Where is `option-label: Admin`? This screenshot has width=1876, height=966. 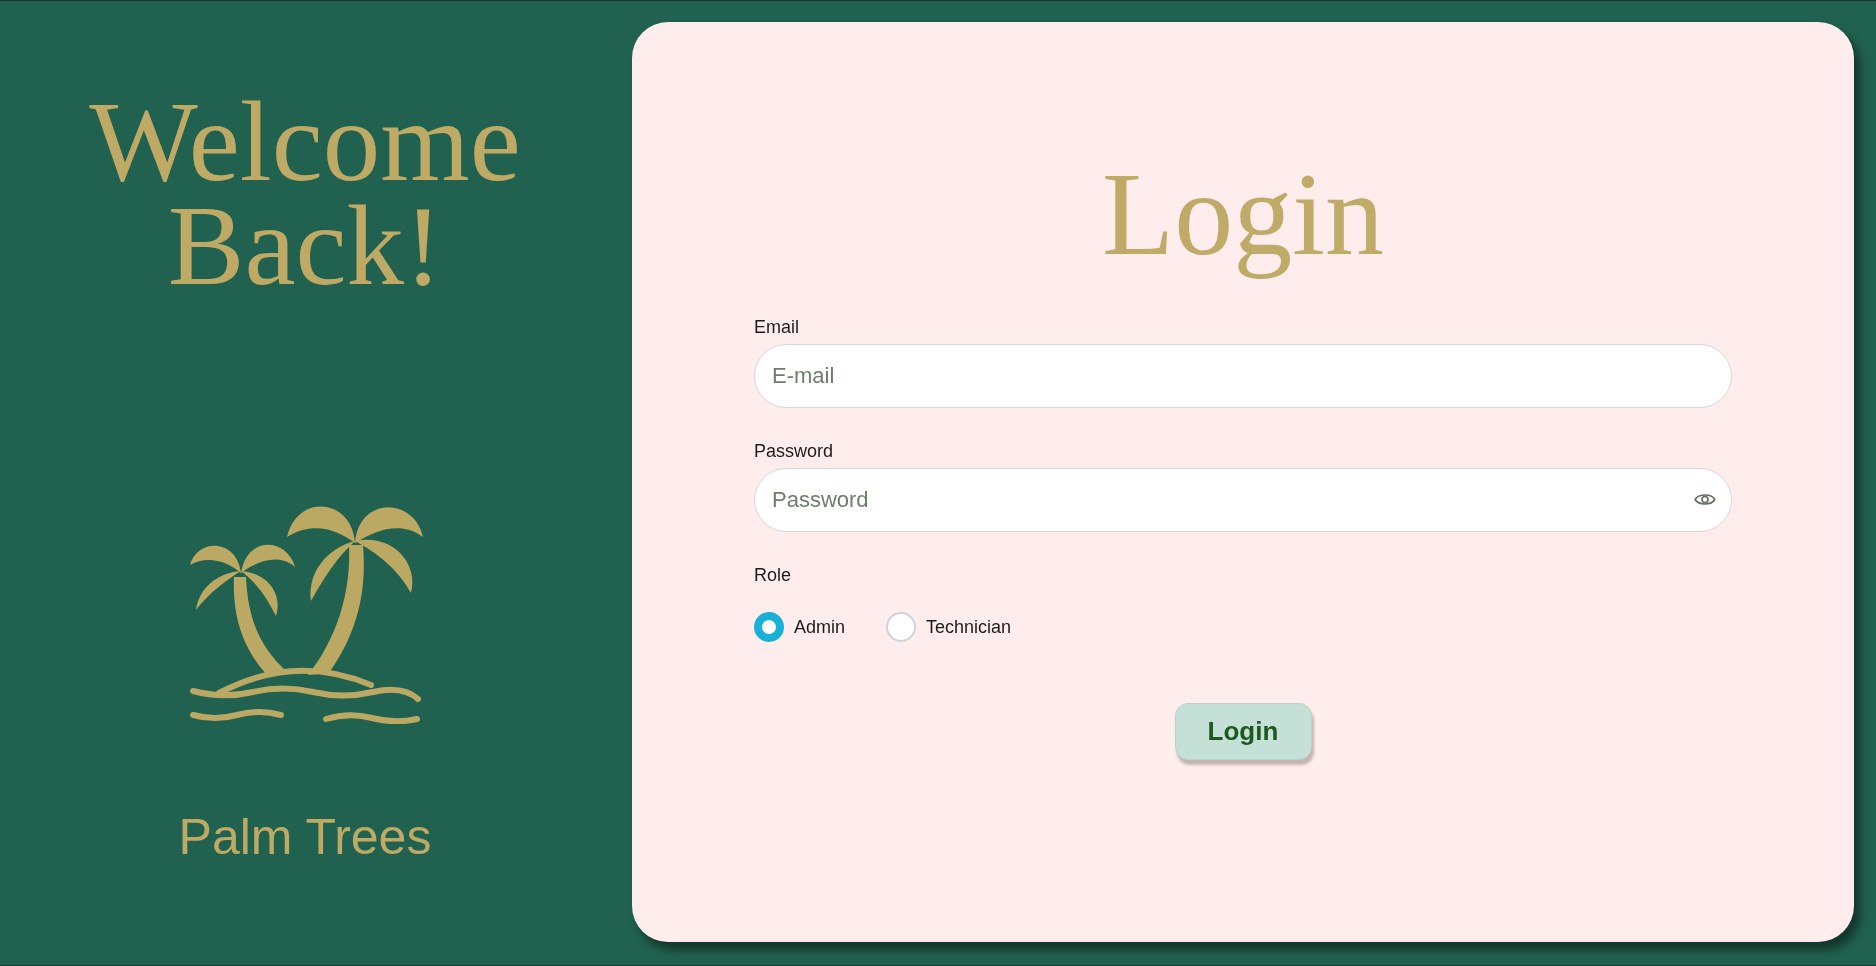
option-label: Admin is located at coordinates (820, 627).